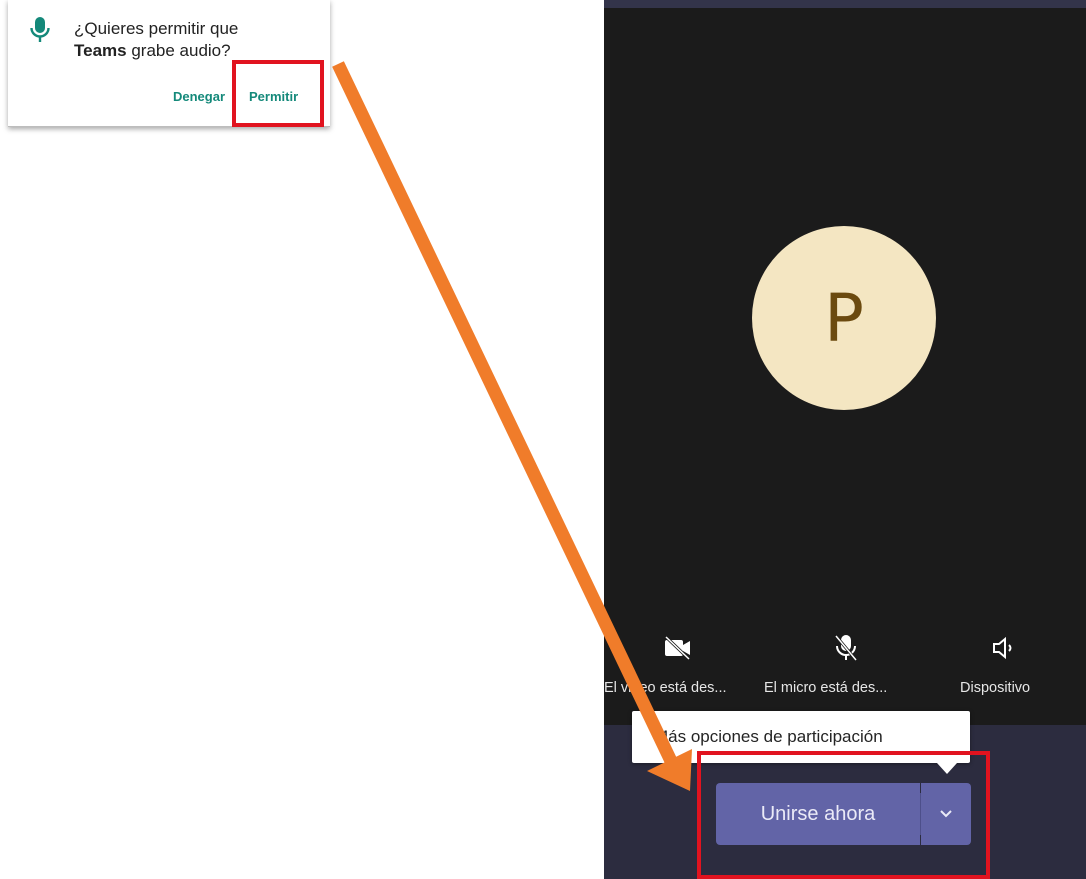 This screenshot has height=879, width=1086. I want to click on status-bar, so click(845, 4).